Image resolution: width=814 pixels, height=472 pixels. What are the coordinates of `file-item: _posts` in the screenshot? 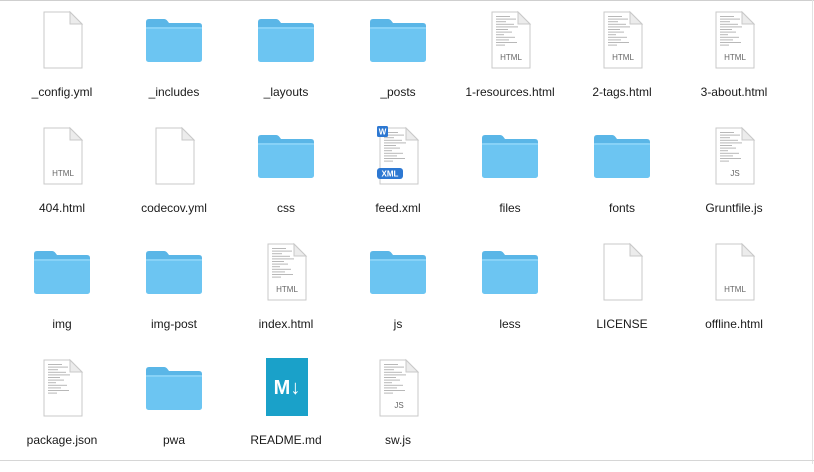 It's located at (398, 66).